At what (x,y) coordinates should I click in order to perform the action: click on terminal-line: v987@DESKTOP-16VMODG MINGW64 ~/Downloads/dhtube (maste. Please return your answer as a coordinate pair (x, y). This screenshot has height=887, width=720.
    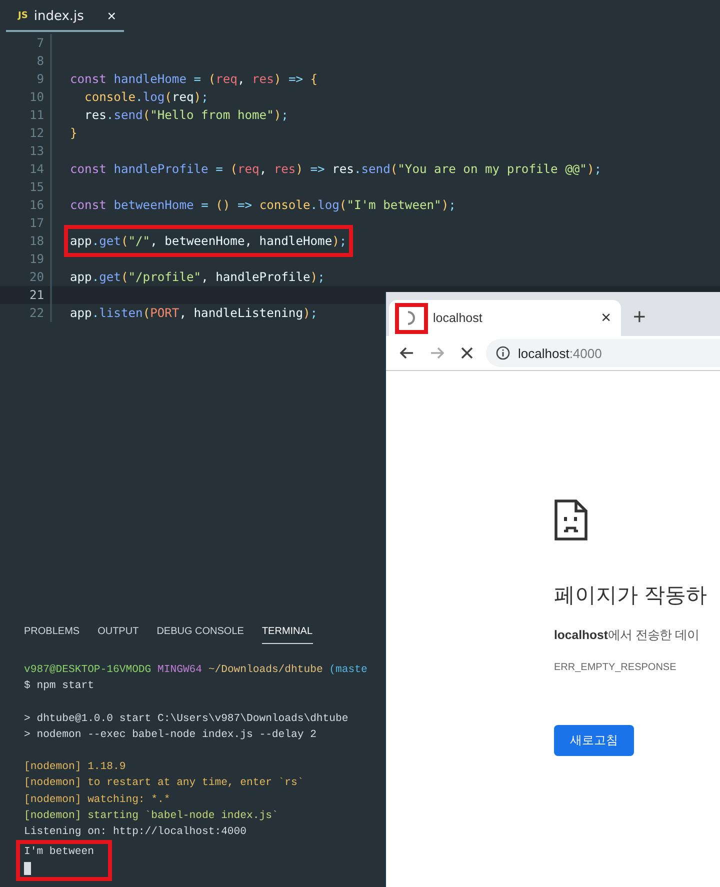
    Looking at the image, I should click on (196, 670).